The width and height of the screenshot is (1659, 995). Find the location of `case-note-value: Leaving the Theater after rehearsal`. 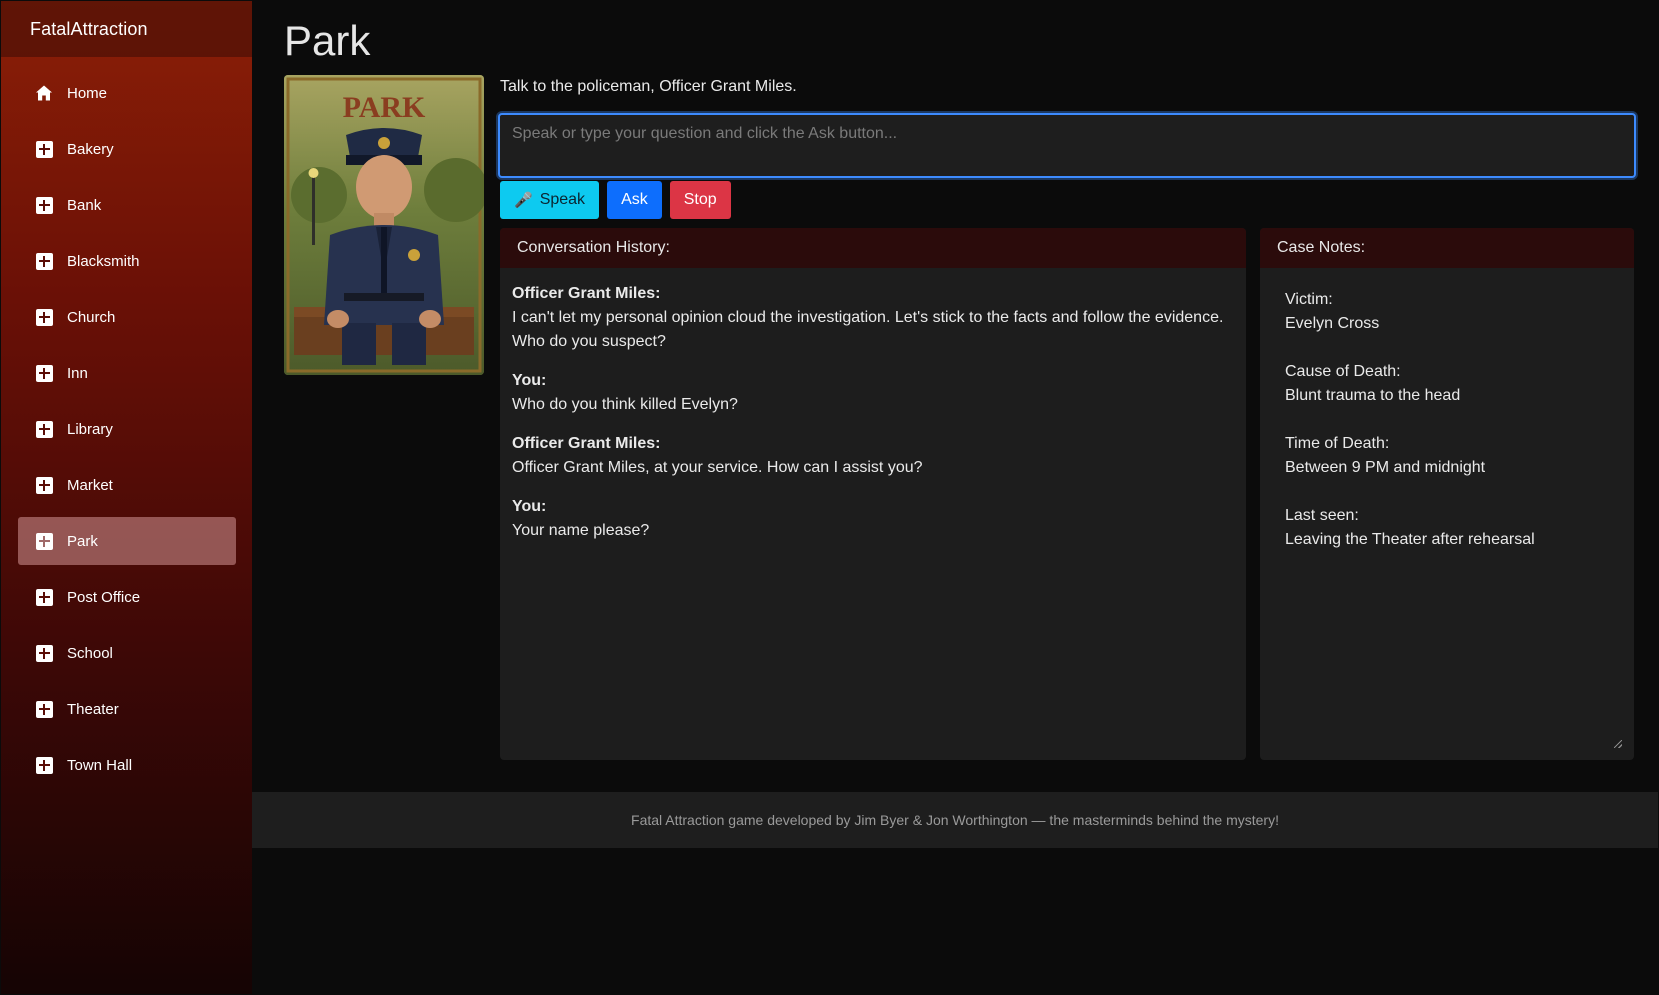

case-note-value: Leaving the Theater after rehearsal is located at coordinates (1410, 539).